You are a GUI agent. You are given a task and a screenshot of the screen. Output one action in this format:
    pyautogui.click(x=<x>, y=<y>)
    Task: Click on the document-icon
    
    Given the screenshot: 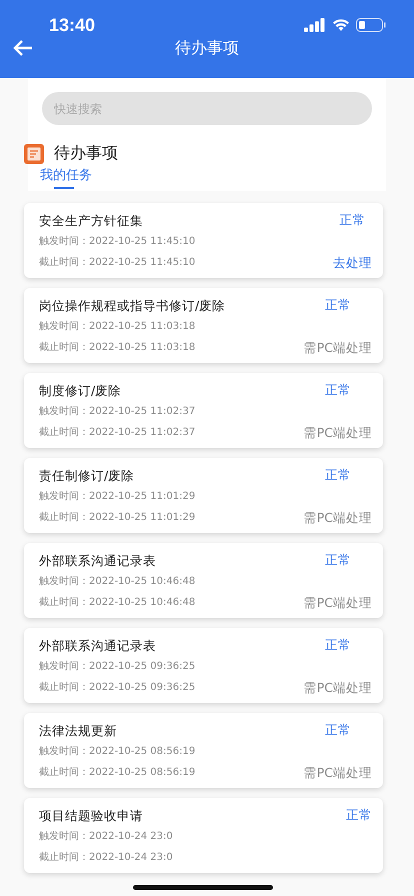 What is the action you would take?
    pyautogui.click(x=34, y=154)
    